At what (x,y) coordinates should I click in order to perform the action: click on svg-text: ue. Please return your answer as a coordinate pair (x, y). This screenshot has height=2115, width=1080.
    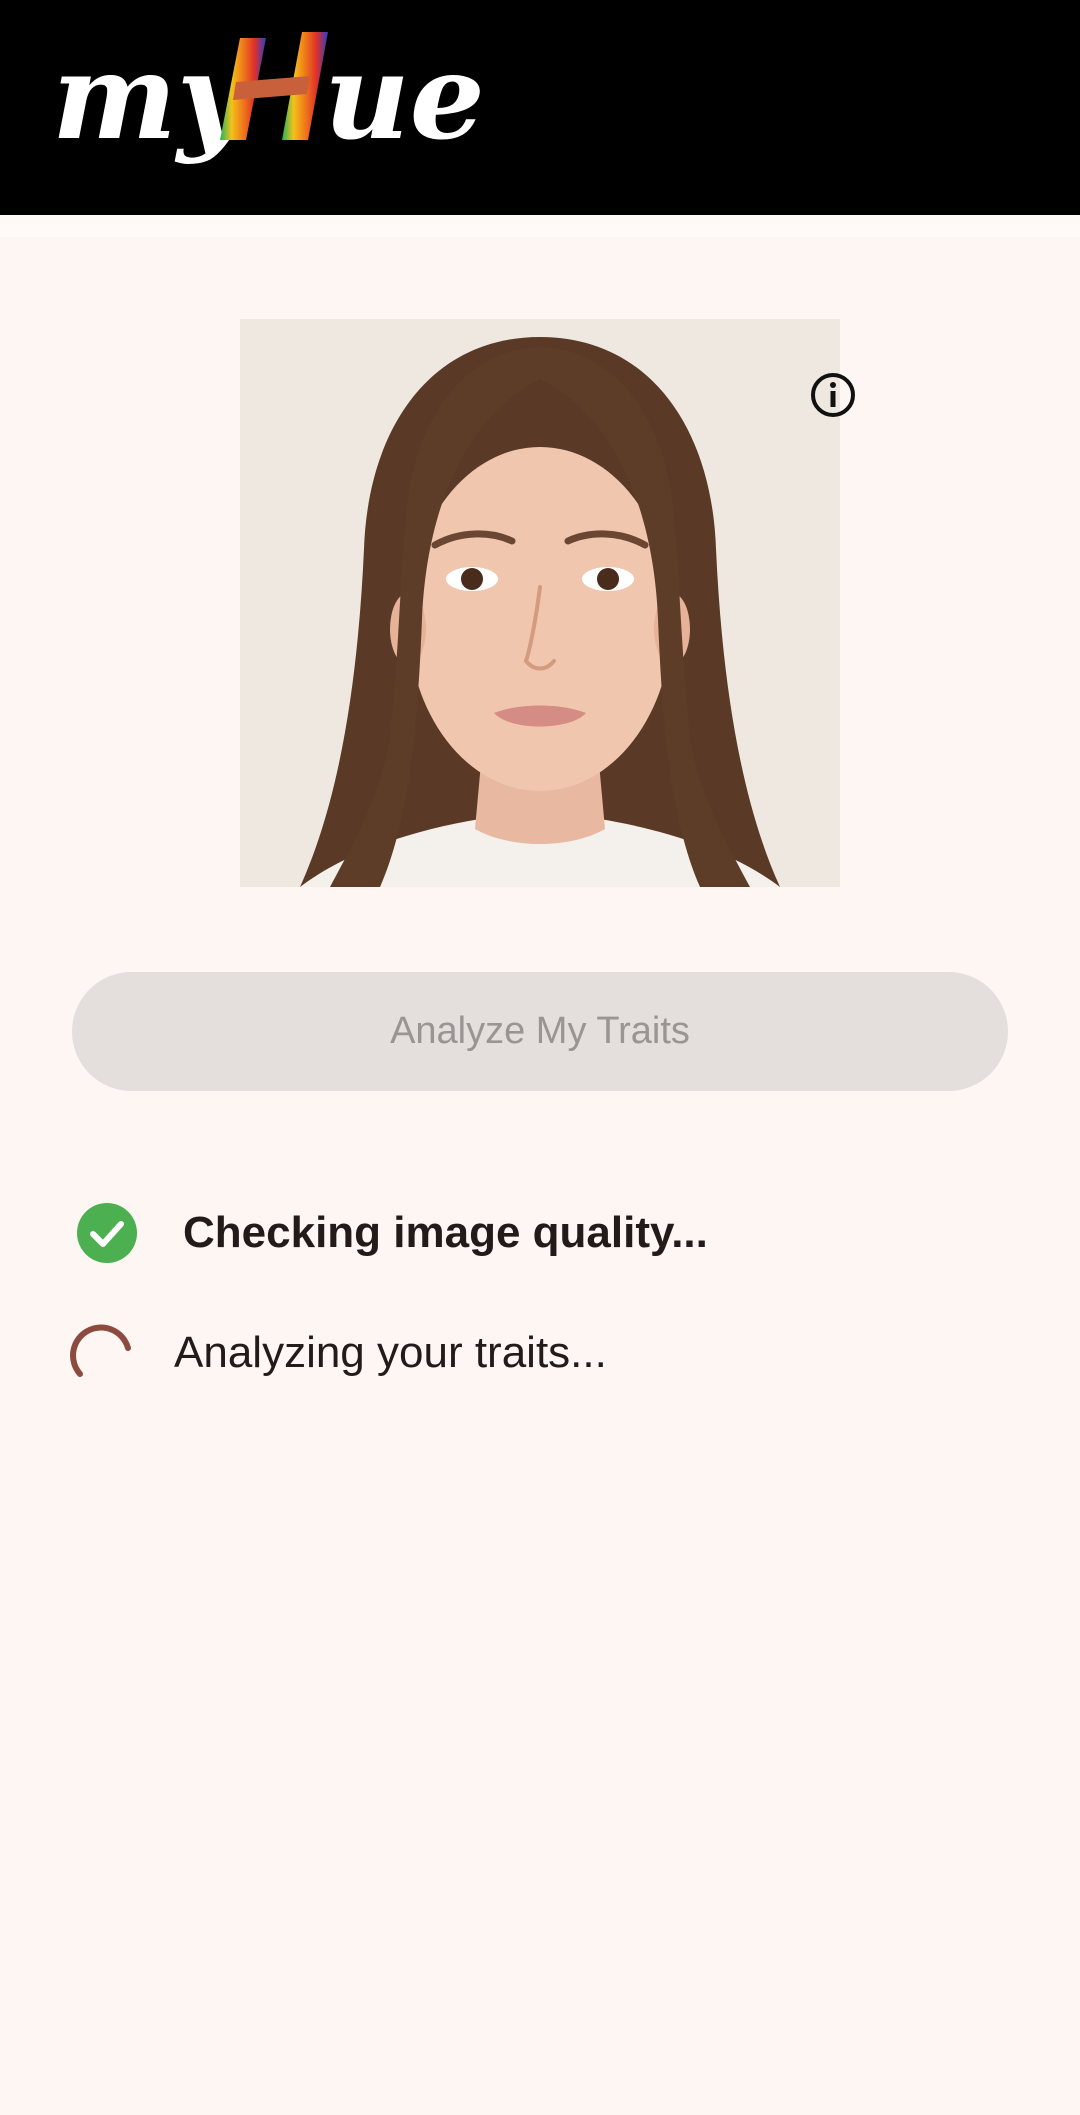
    Looking at the image, I should click on (404, 96).